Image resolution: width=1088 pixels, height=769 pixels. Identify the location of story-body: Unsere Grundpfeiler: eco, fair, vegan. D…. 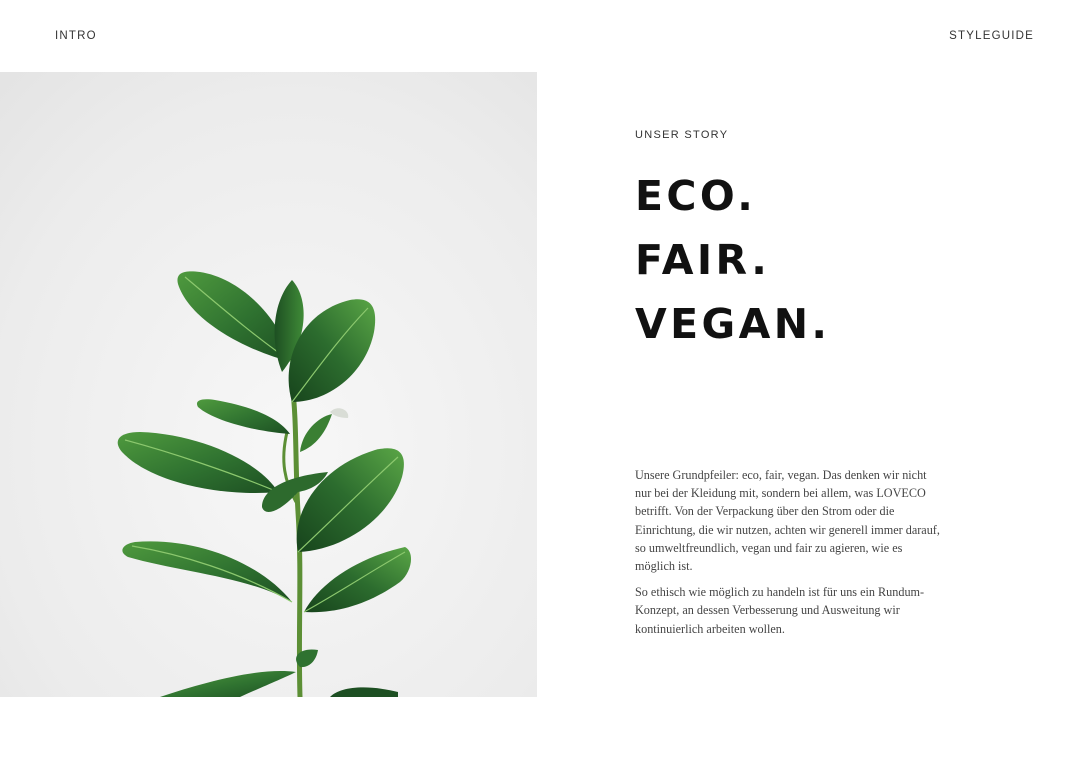
(790, 556).